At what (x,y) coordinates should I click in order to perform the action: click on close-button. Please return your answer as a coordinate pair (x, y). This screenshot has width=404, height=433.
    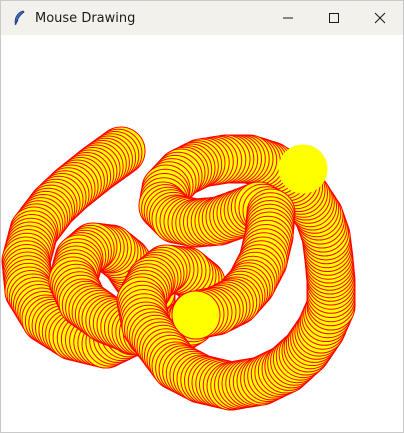
    Looking at the image, I should click on (380, 18).